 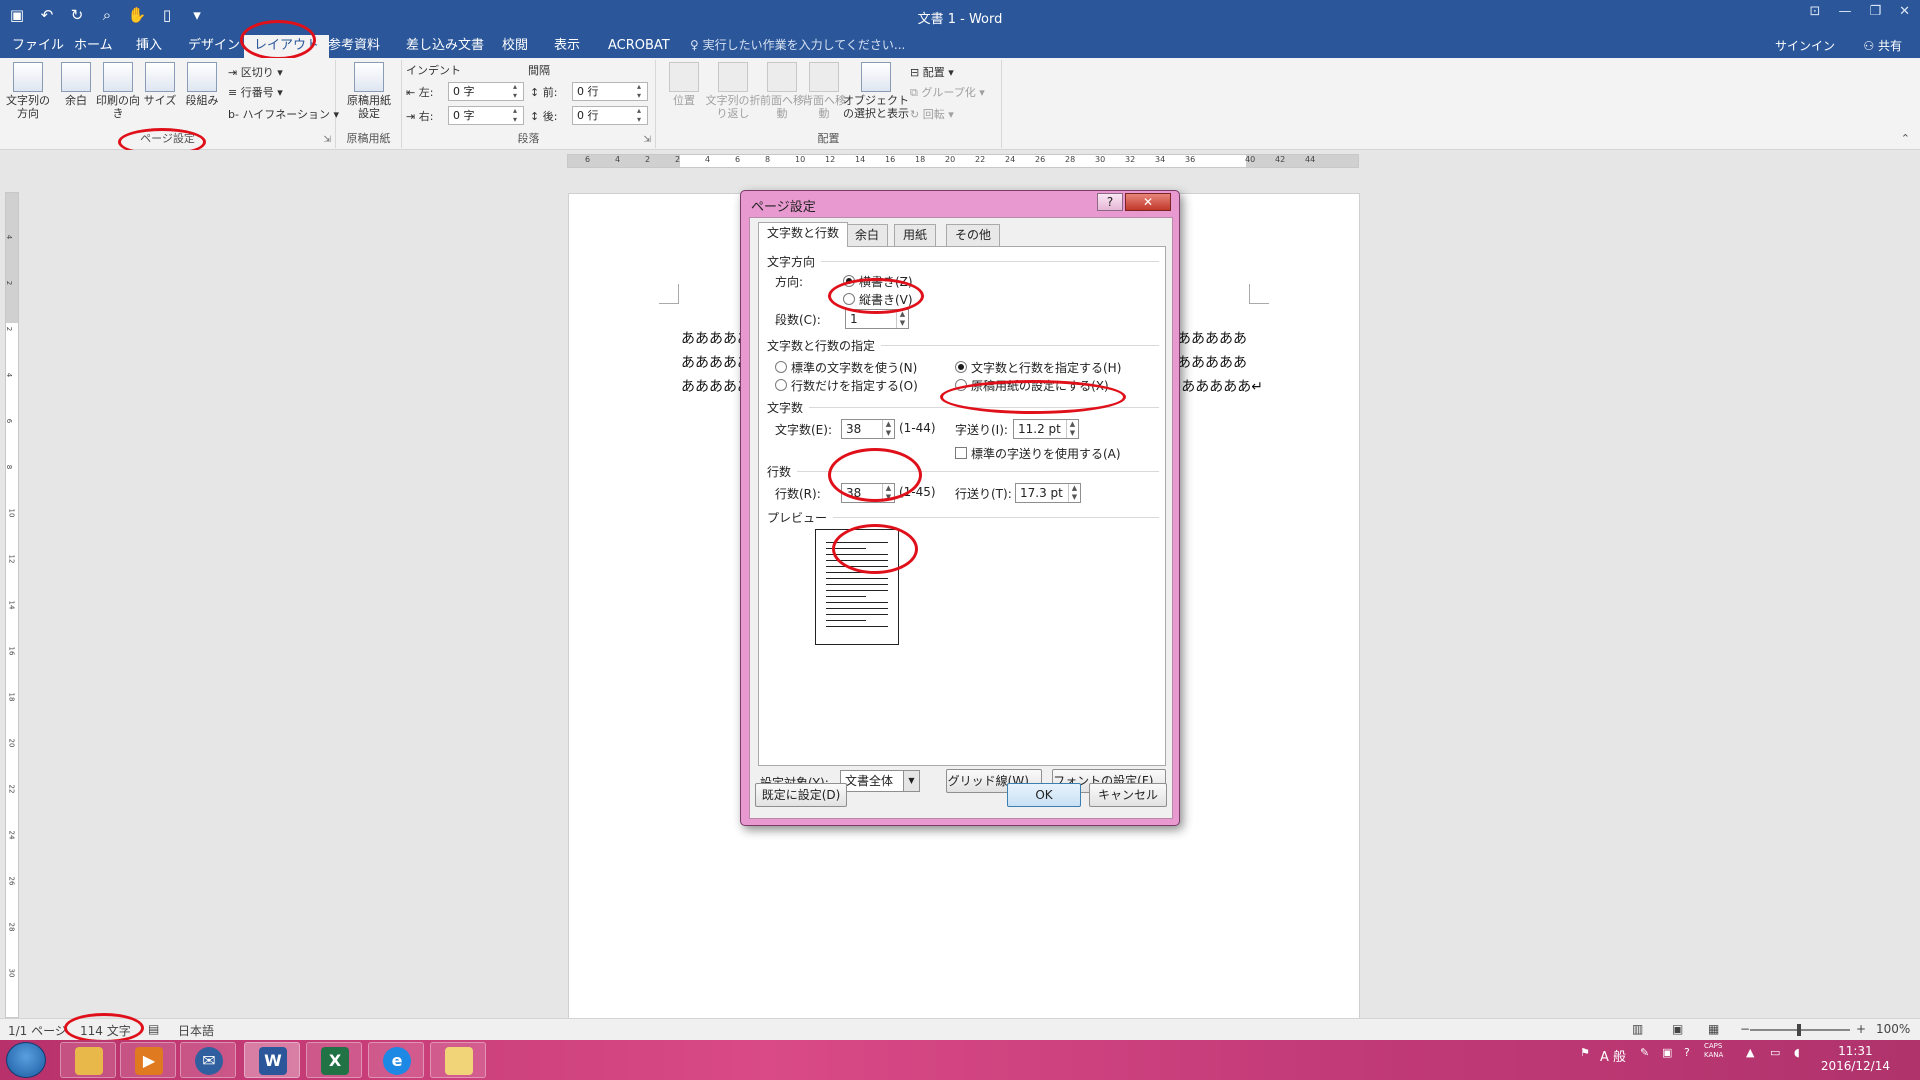 What do you see at coordinates (255, 93) in the screenshot?
I see `line-numbers-button: ≡ 行番号 ▾` at bounding box center [255, 93].